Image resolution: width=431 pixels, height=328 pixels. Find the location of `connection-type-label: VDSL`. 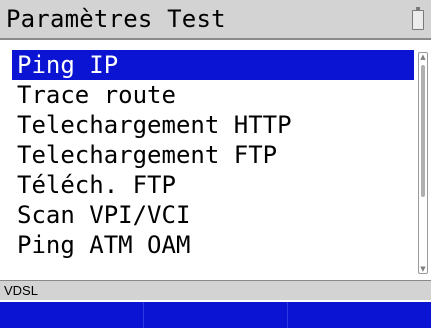

connection-type-label: VDSL is located at coordinates (21, 290).